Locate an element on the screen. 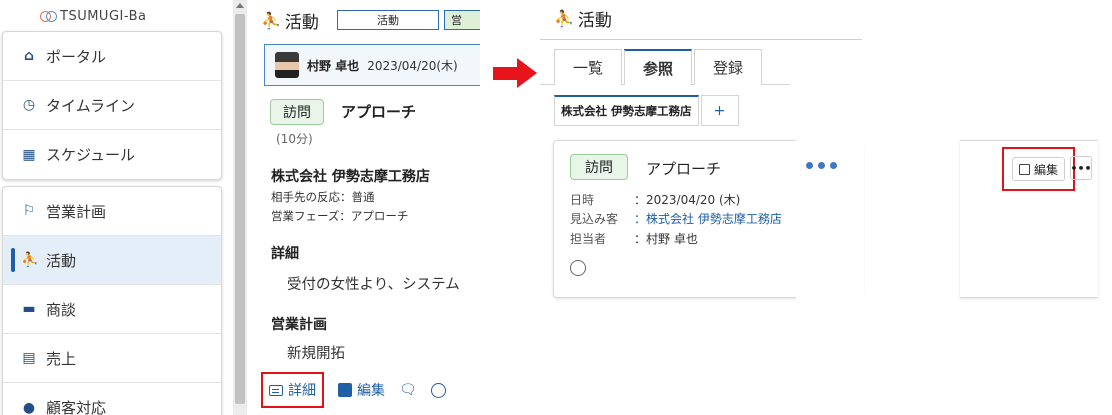  reaction-button is located at coordinates (438, 390).